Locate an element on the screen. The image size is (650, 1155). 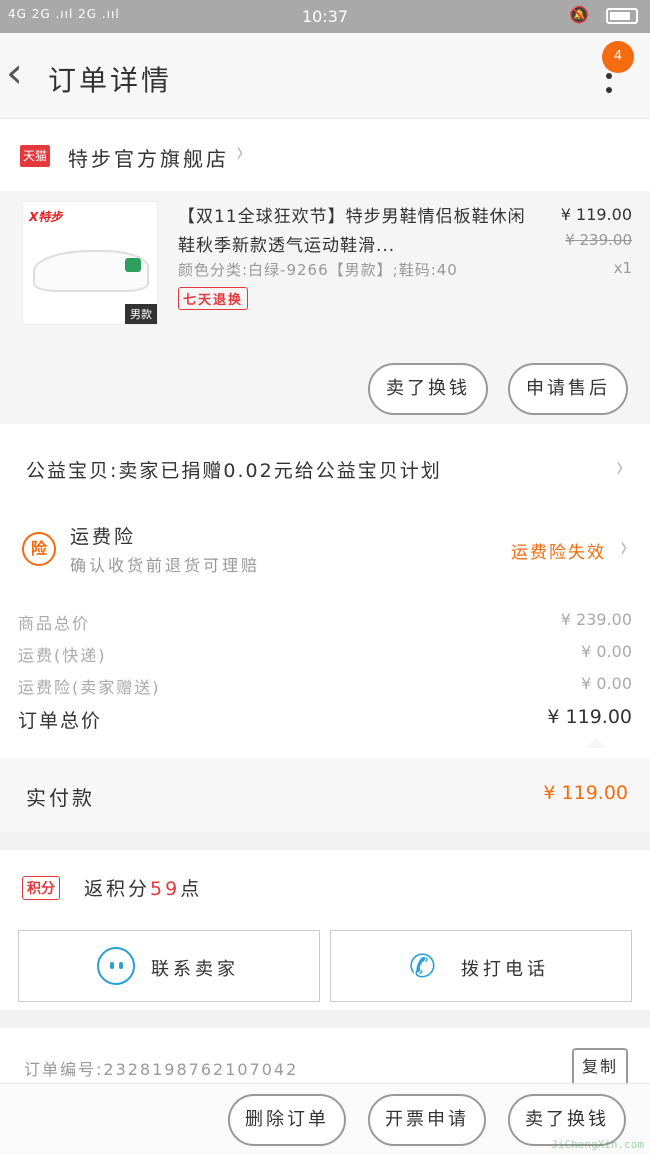
actual-paid-value: ¥ 119.00 is located at coordinates (585, 793).